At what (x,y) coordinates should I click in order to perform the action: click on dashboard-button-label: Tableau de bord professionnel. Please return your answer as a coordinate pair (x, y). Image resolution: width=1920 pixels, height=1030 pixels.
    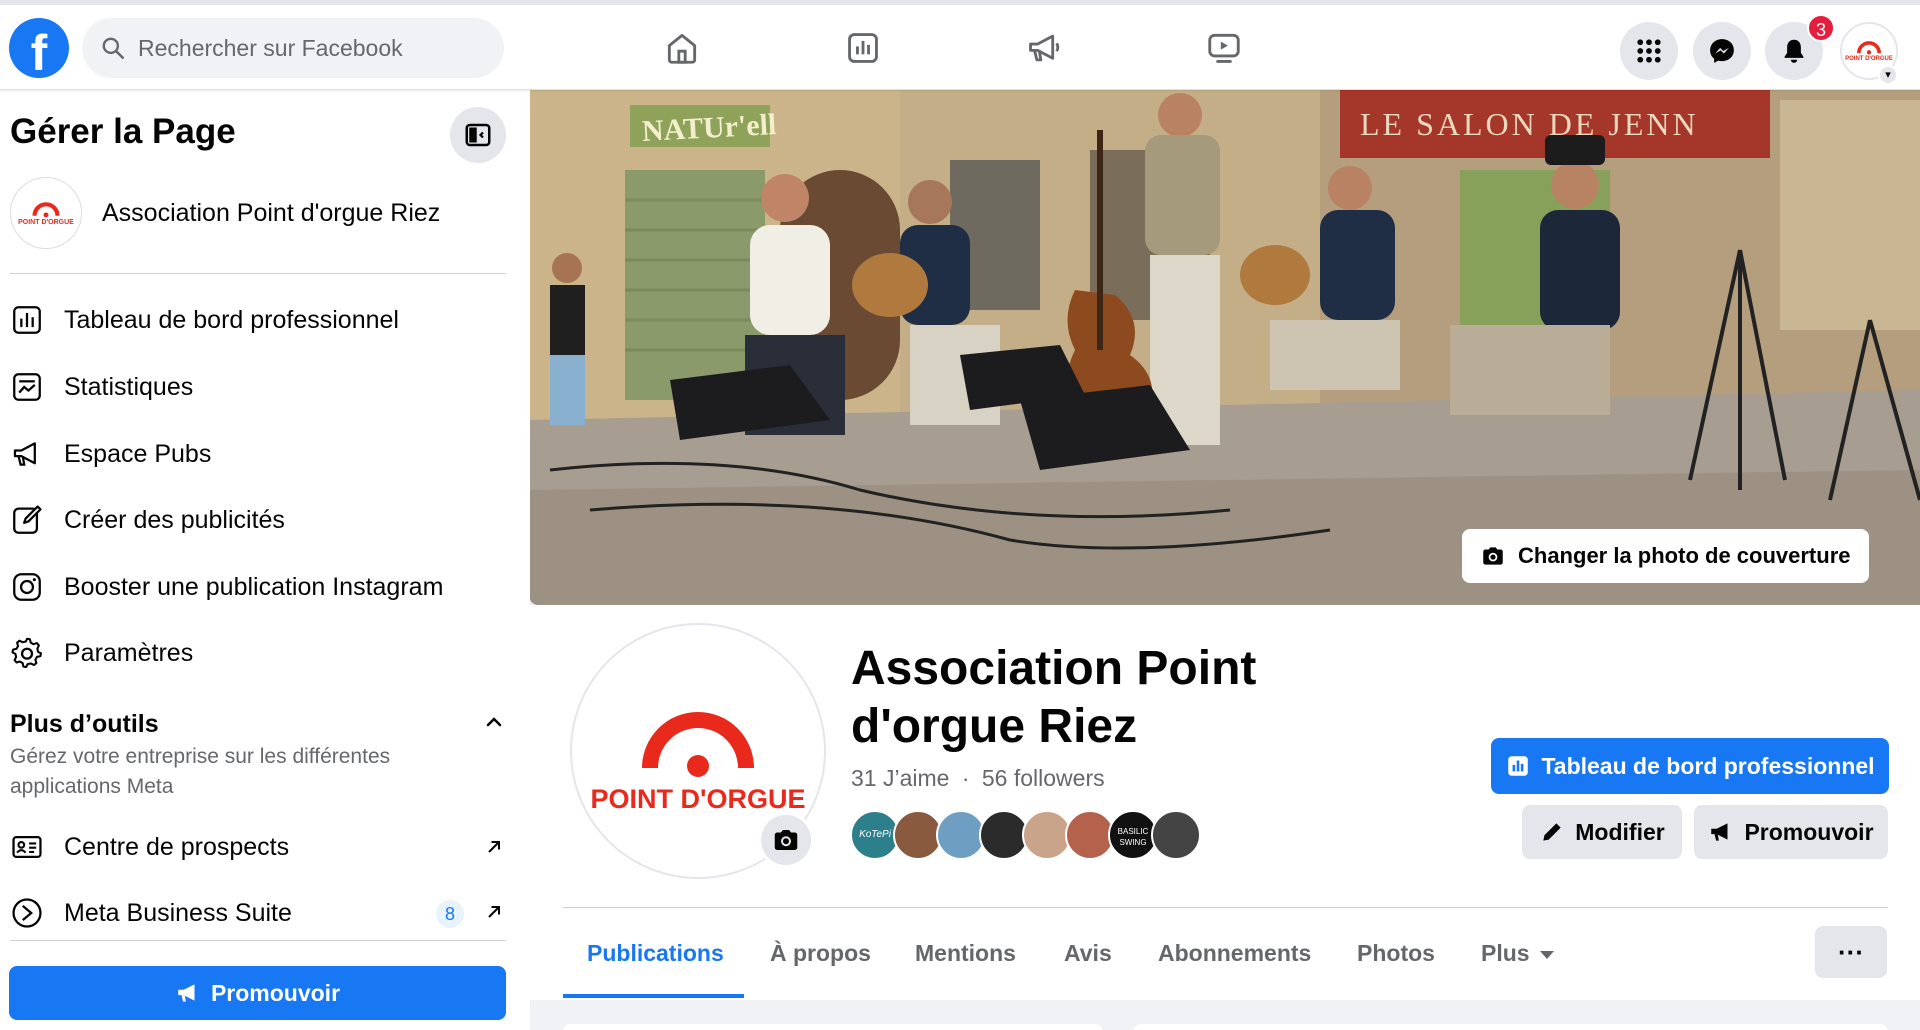
    Looking at the image, I should click on (1708, 765).